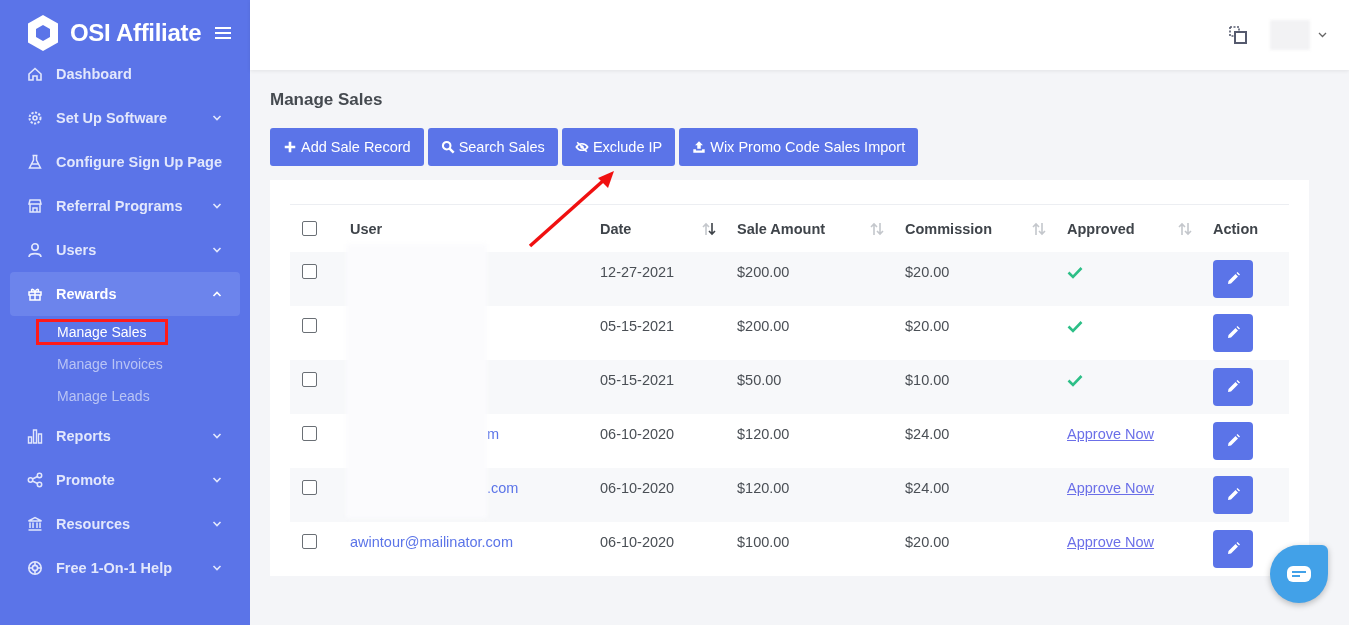  What do you see at coordinates (431, 542) in the screenshot?
I see `user-email: awintour@mailinator.com` at bounding box center [431, 542].